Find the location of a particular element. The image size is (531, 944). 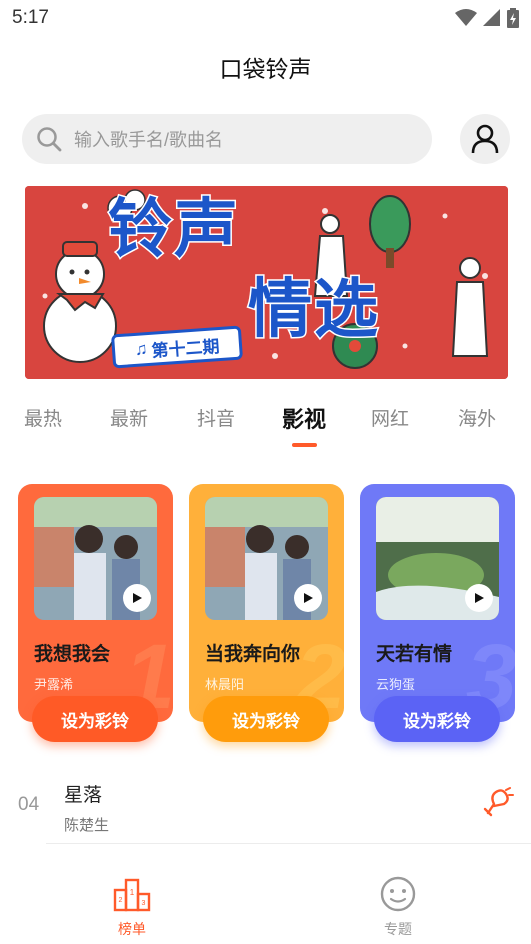

card-song-title: 我想我会 is located at coordinates (72, 654).